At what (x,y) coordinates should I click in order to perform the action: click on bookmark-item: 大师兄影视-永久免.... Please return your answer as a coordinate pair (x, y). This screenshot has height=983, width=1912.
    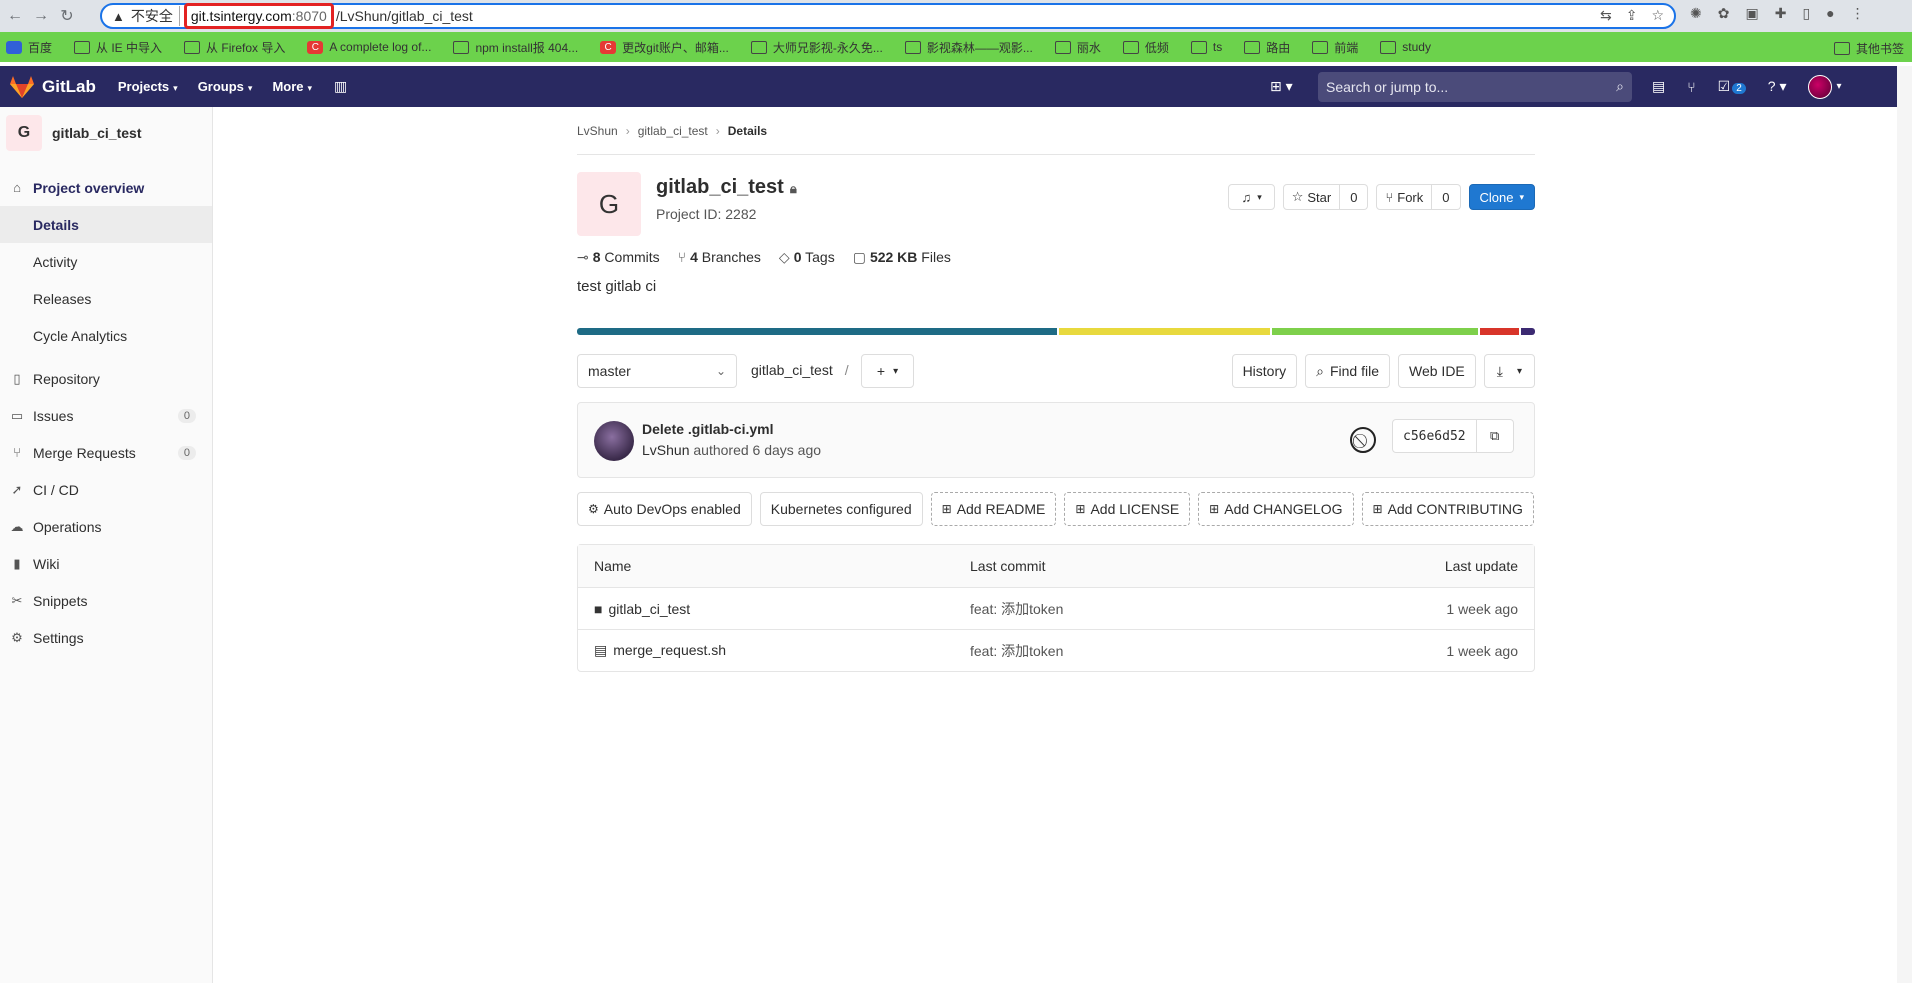
    Looking at the image, I should click on (816, 47).